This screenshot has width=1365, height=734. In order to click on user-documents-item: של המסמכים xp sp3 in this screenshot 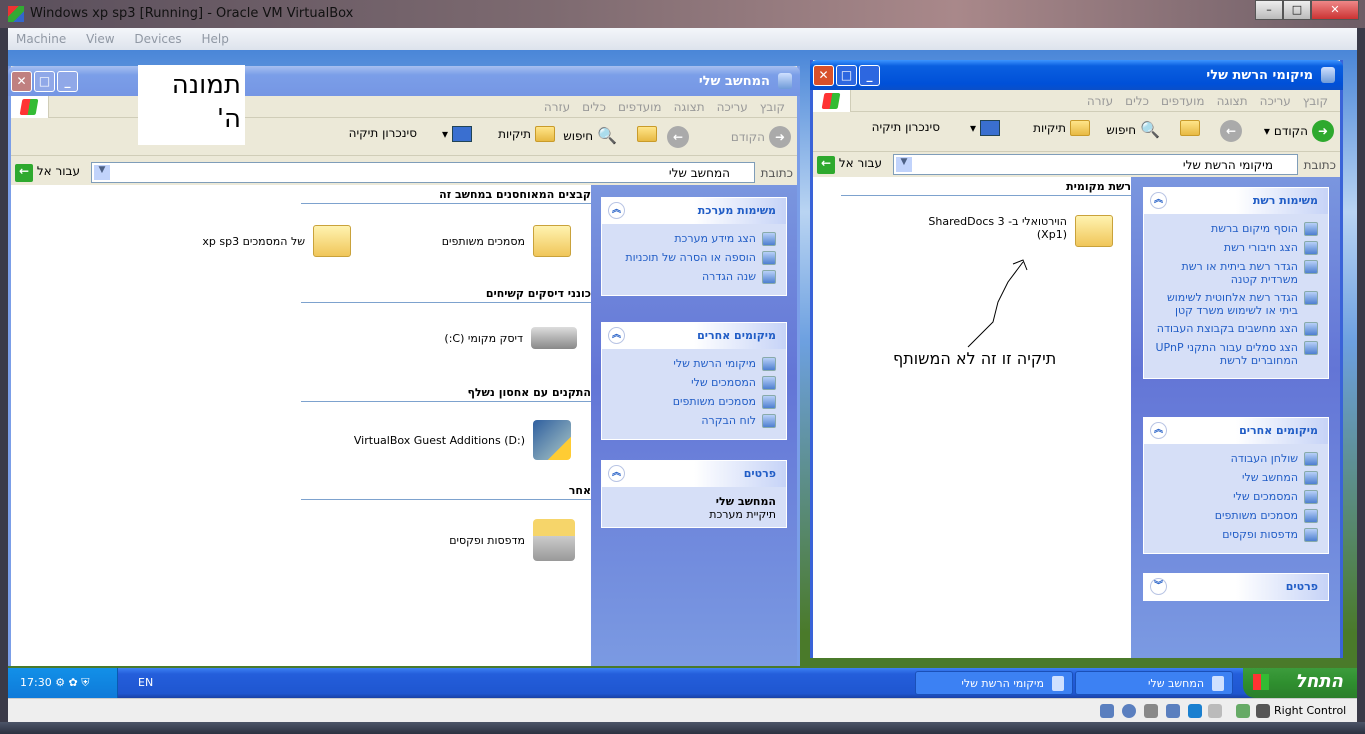, I will do `click(276, 241)`.